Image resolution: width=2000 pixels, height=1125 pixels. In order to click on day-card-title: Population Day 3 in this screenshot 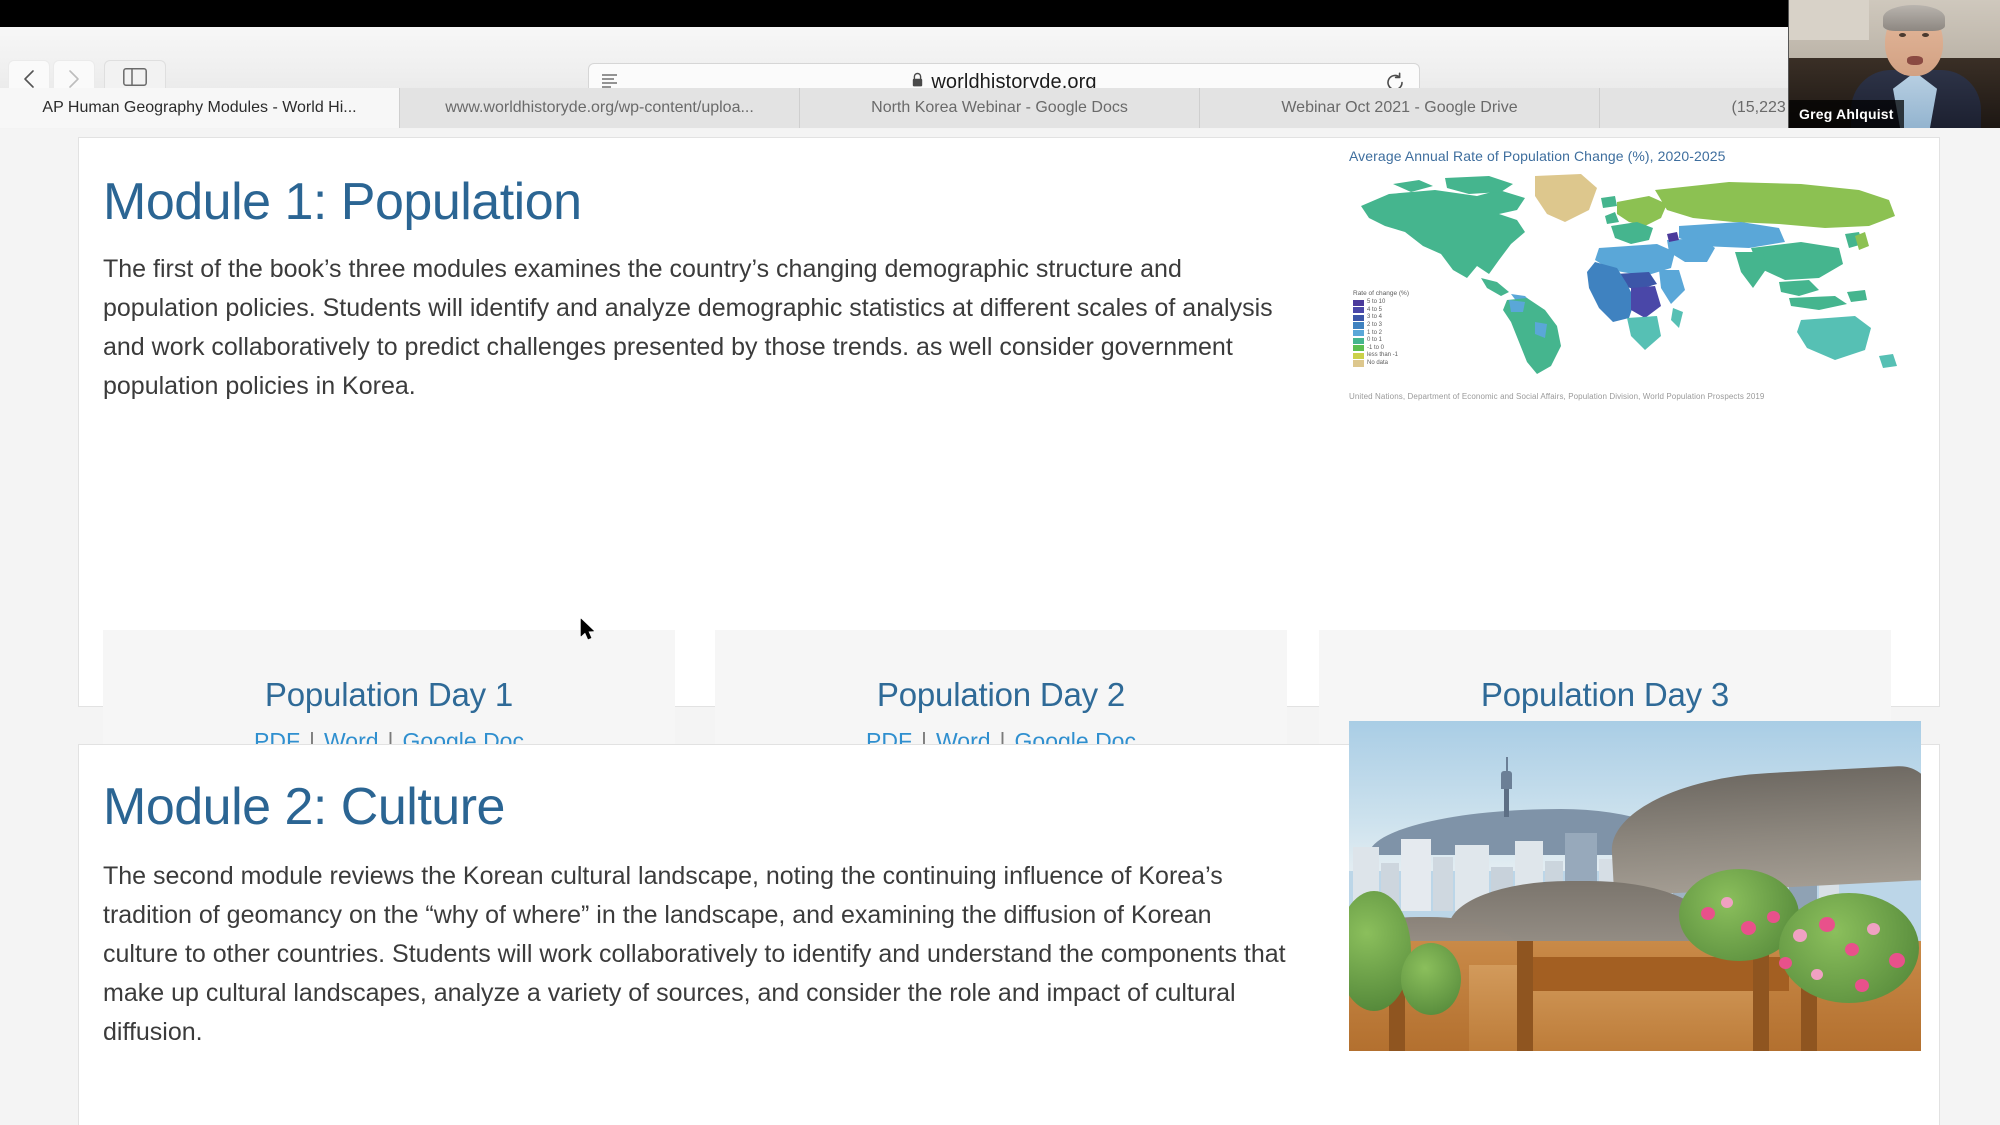, I will do `click(1605, 694)`.